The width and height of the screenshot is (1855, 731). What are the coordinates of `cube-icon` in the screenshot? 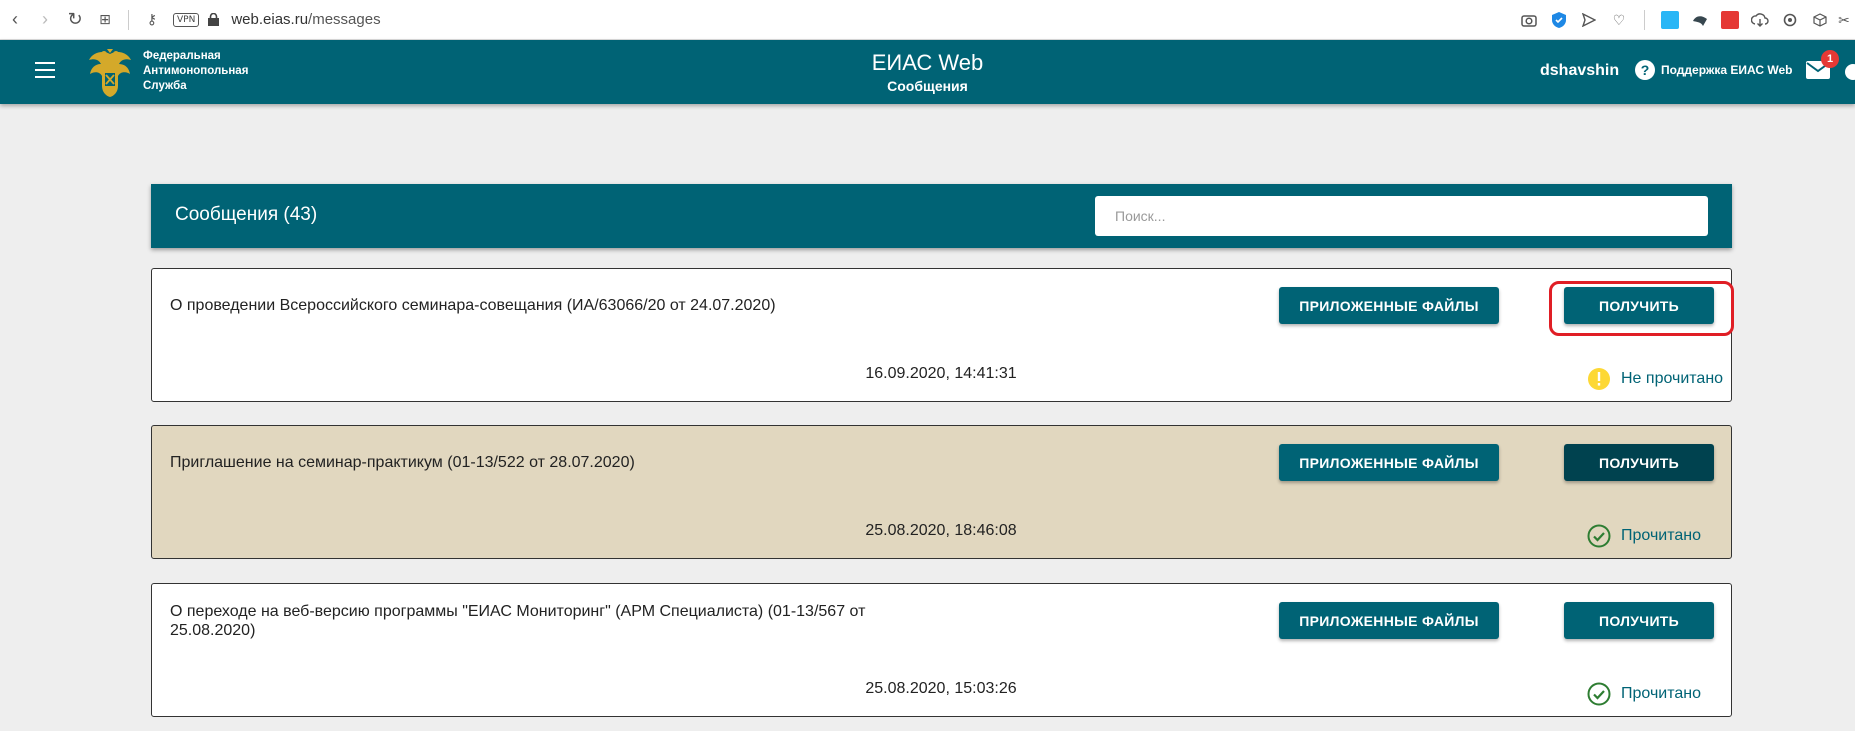 It's located at (1820, 20).